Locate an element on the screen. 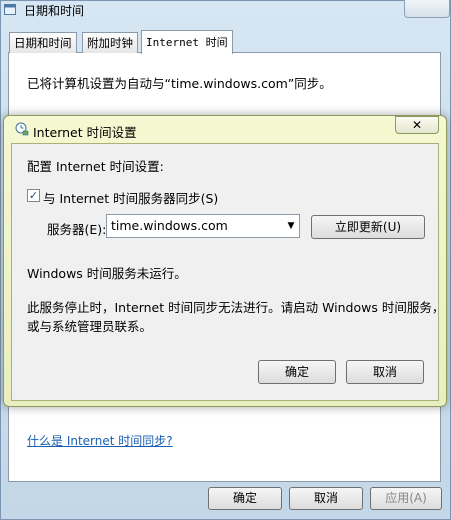 The width and height of the screenshot is (451, 520). dialog-close-button: ✕ is located at coordinates (417, 125).